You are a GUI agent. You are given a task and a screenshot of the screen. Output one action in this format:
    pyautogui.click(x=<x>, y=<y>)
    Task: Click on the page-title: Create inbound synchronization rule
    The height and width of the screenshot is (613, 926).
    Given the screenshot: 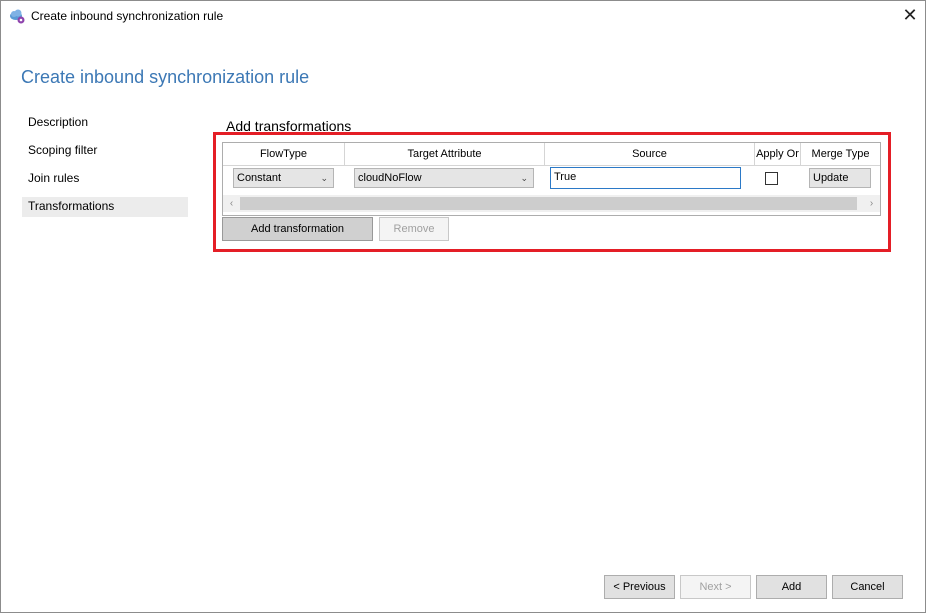 What is the action you would take?
    pyautogui.click(x=165, y=77)
    